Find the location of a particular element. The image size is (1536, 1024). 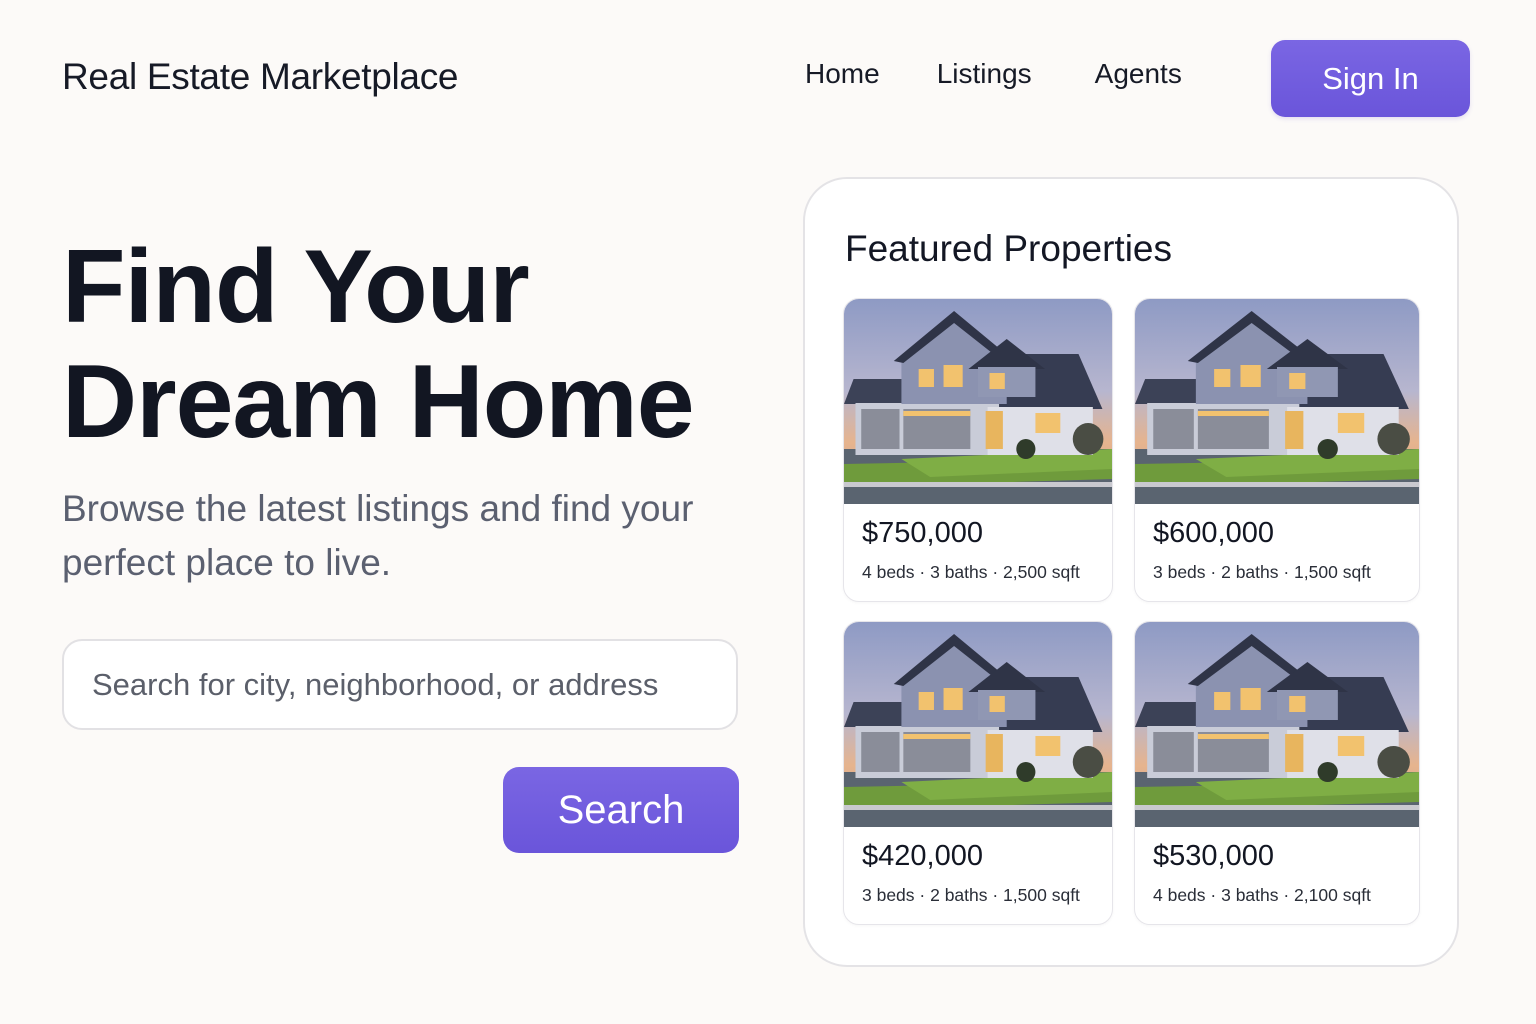

sign-in-button: Sign In is located at coordinates (1370, 78).